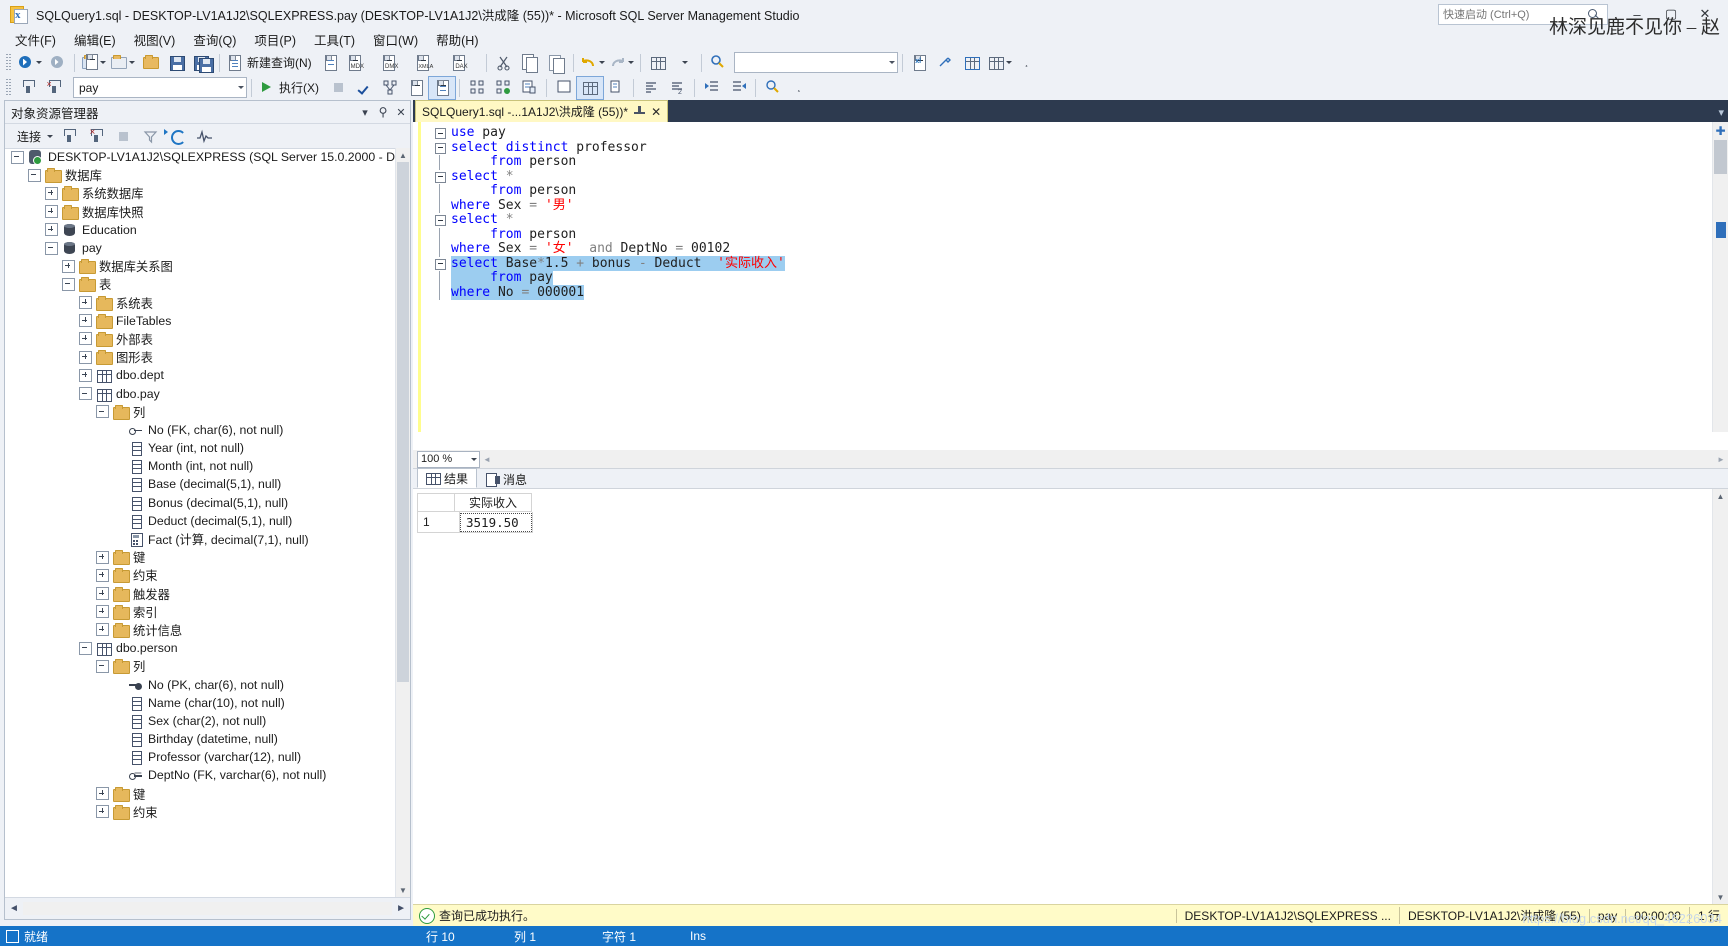  What do you see at coordinates (1073, 148) in the screenshot?
I see `code-line: select distinct professor` at bounding box center [1073, 148].